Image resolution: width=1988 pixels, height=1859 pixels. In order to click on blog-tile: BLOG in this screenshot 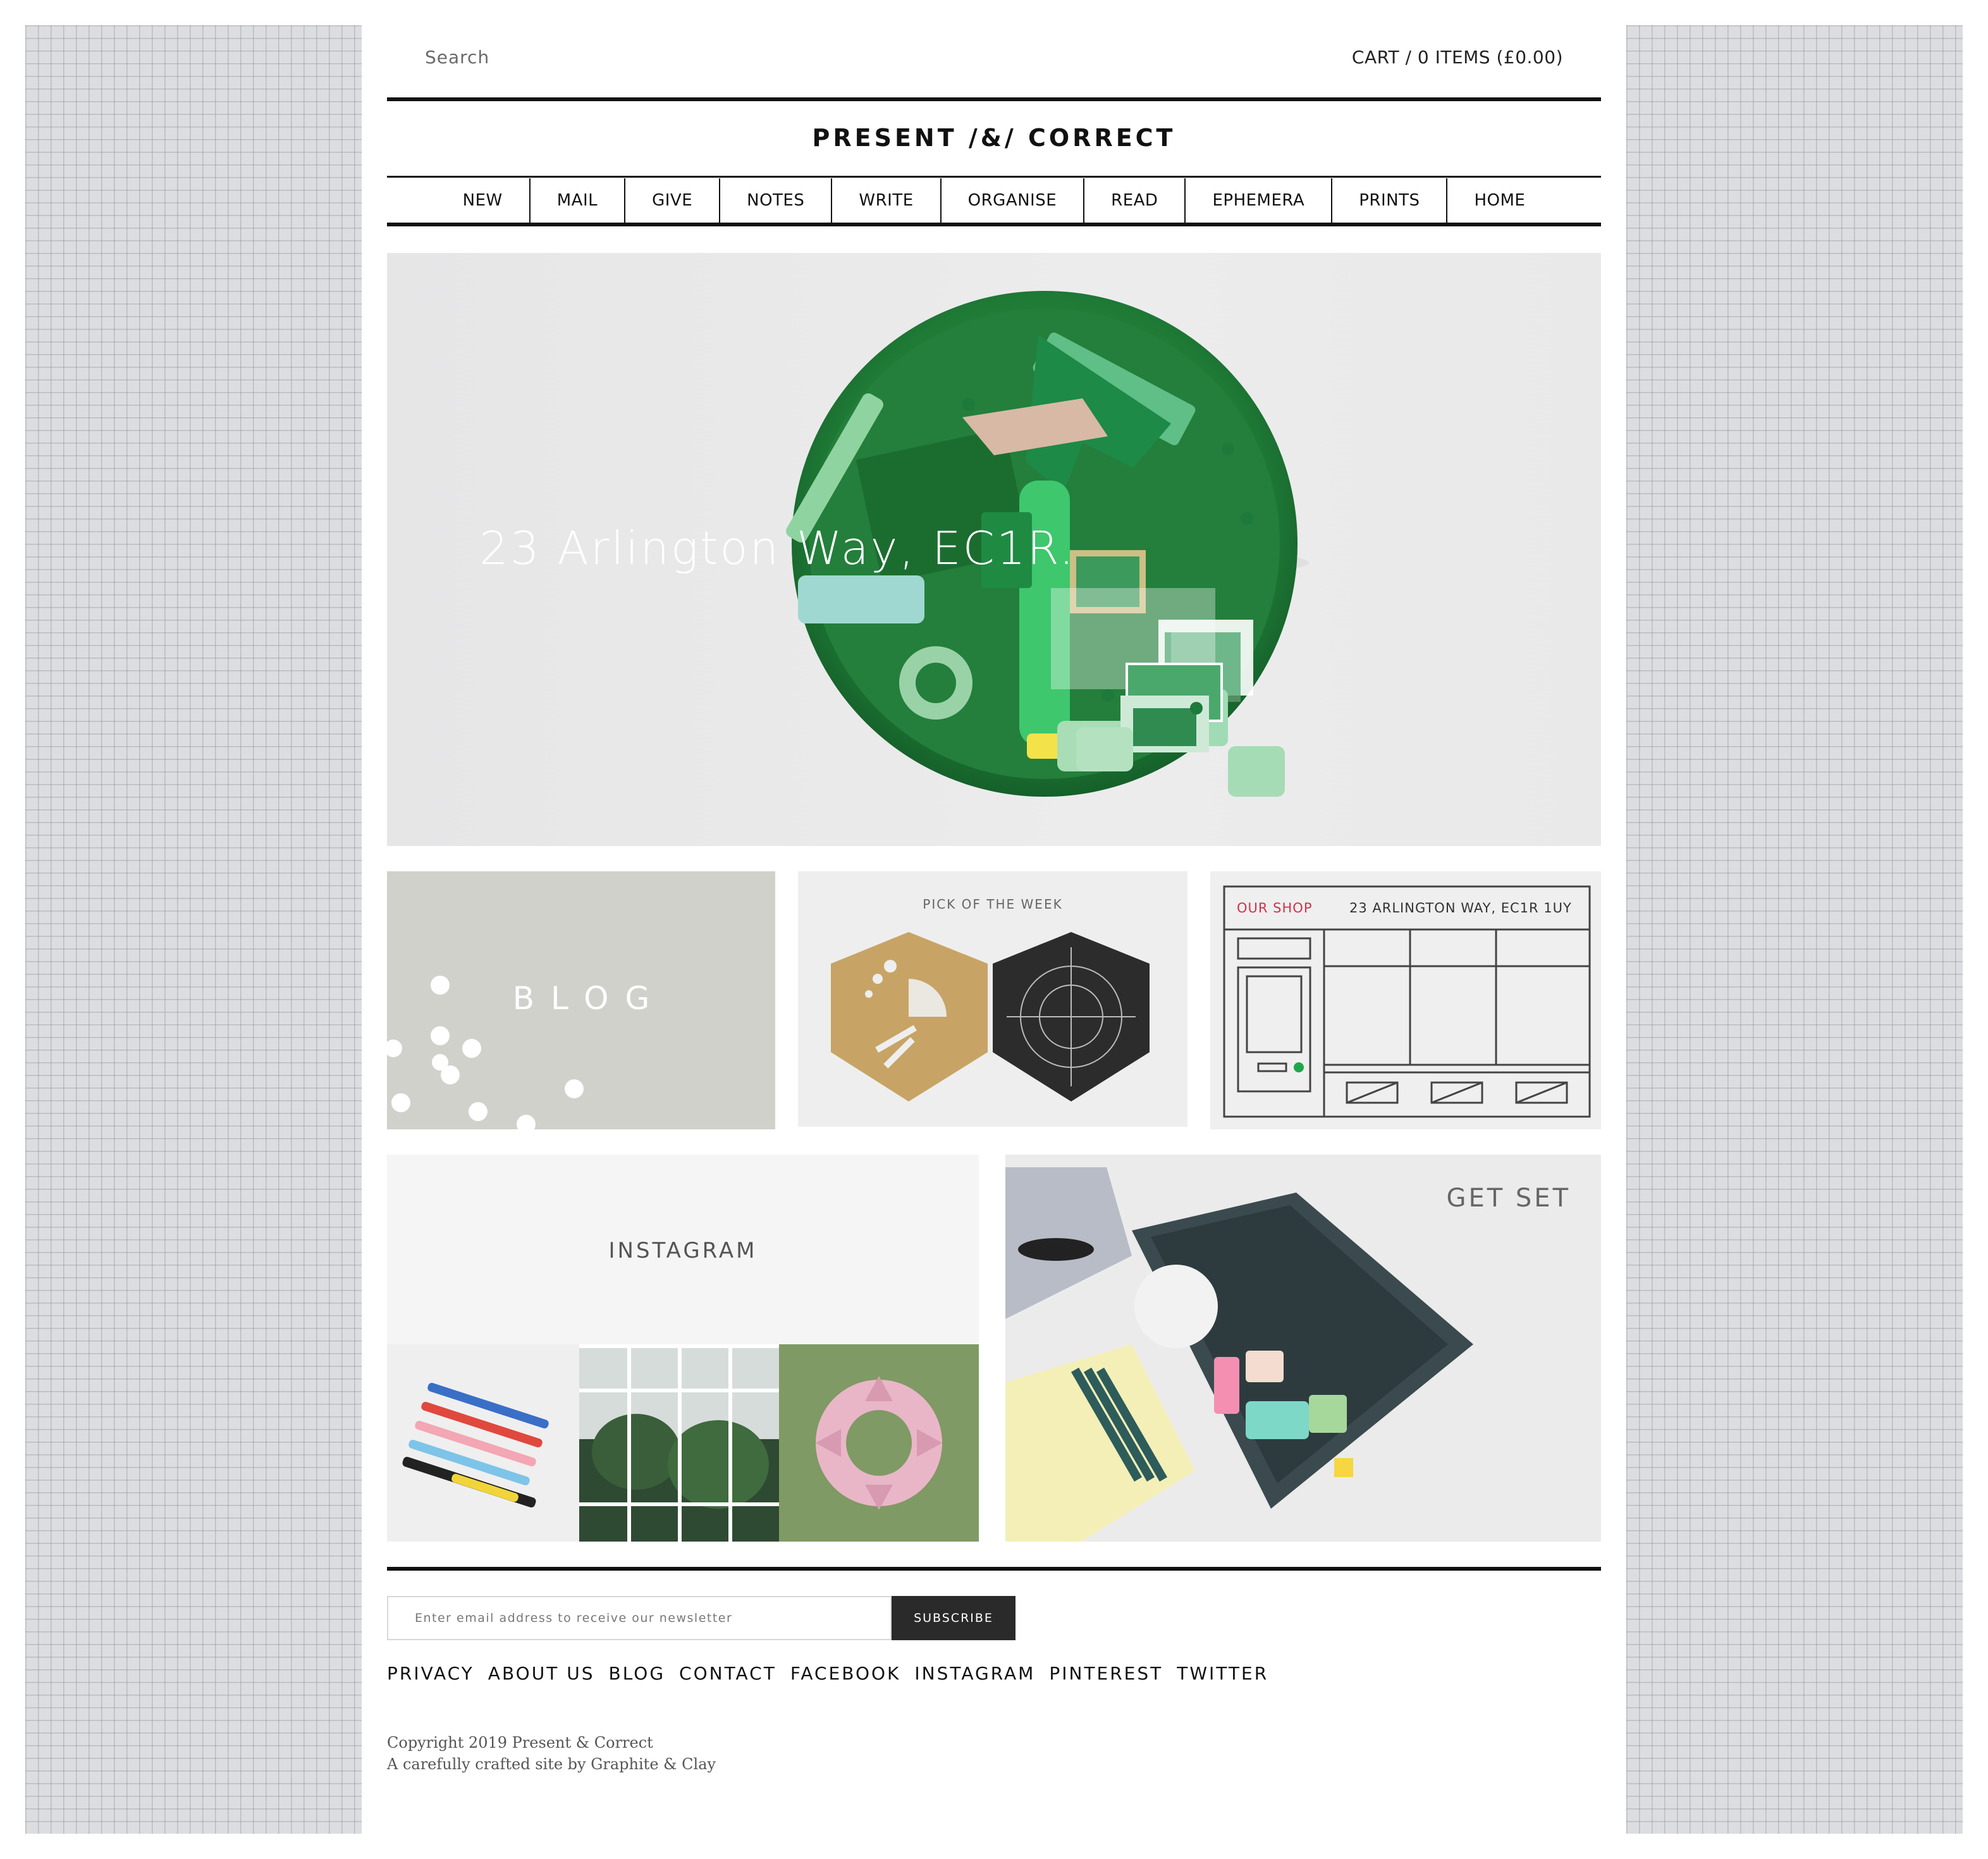, I will do `click(581, 1000)`.